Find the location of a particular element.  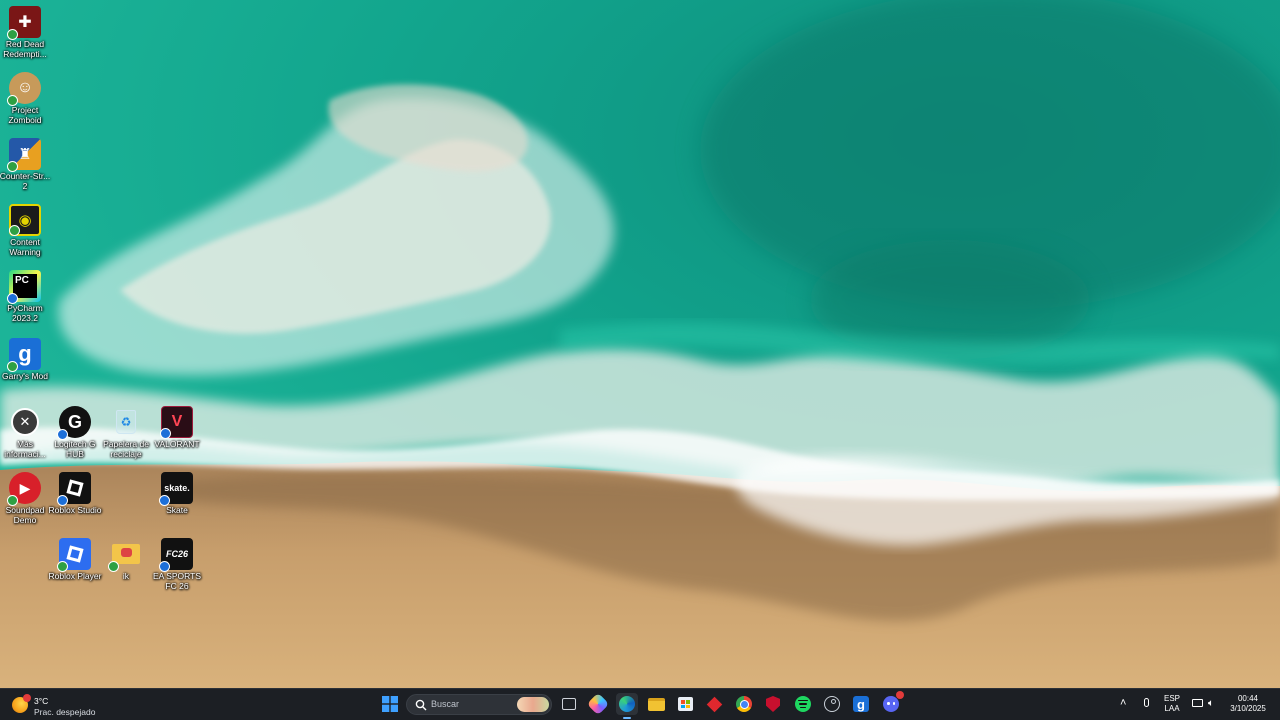

icon-label: PyCharm 2023.2 is located at coordinates (25, 313).